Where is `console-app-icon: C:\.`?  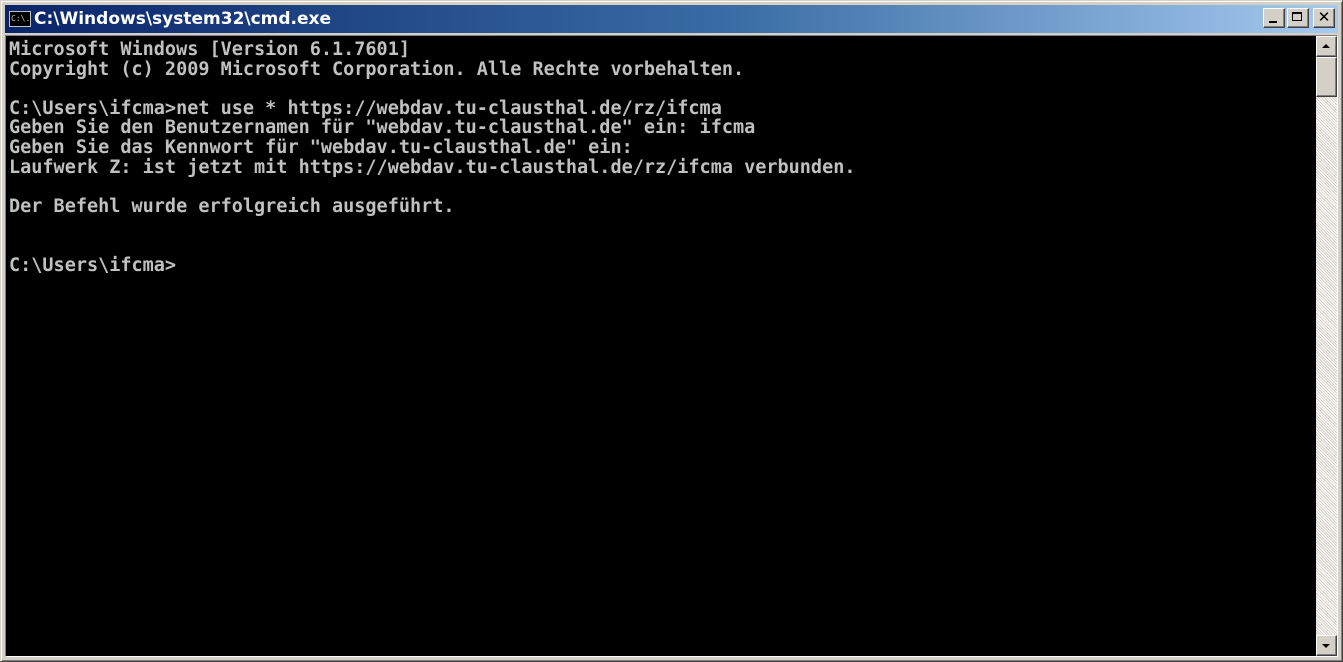 console-app-icon: C:\. is located at coordinates (20, 19).